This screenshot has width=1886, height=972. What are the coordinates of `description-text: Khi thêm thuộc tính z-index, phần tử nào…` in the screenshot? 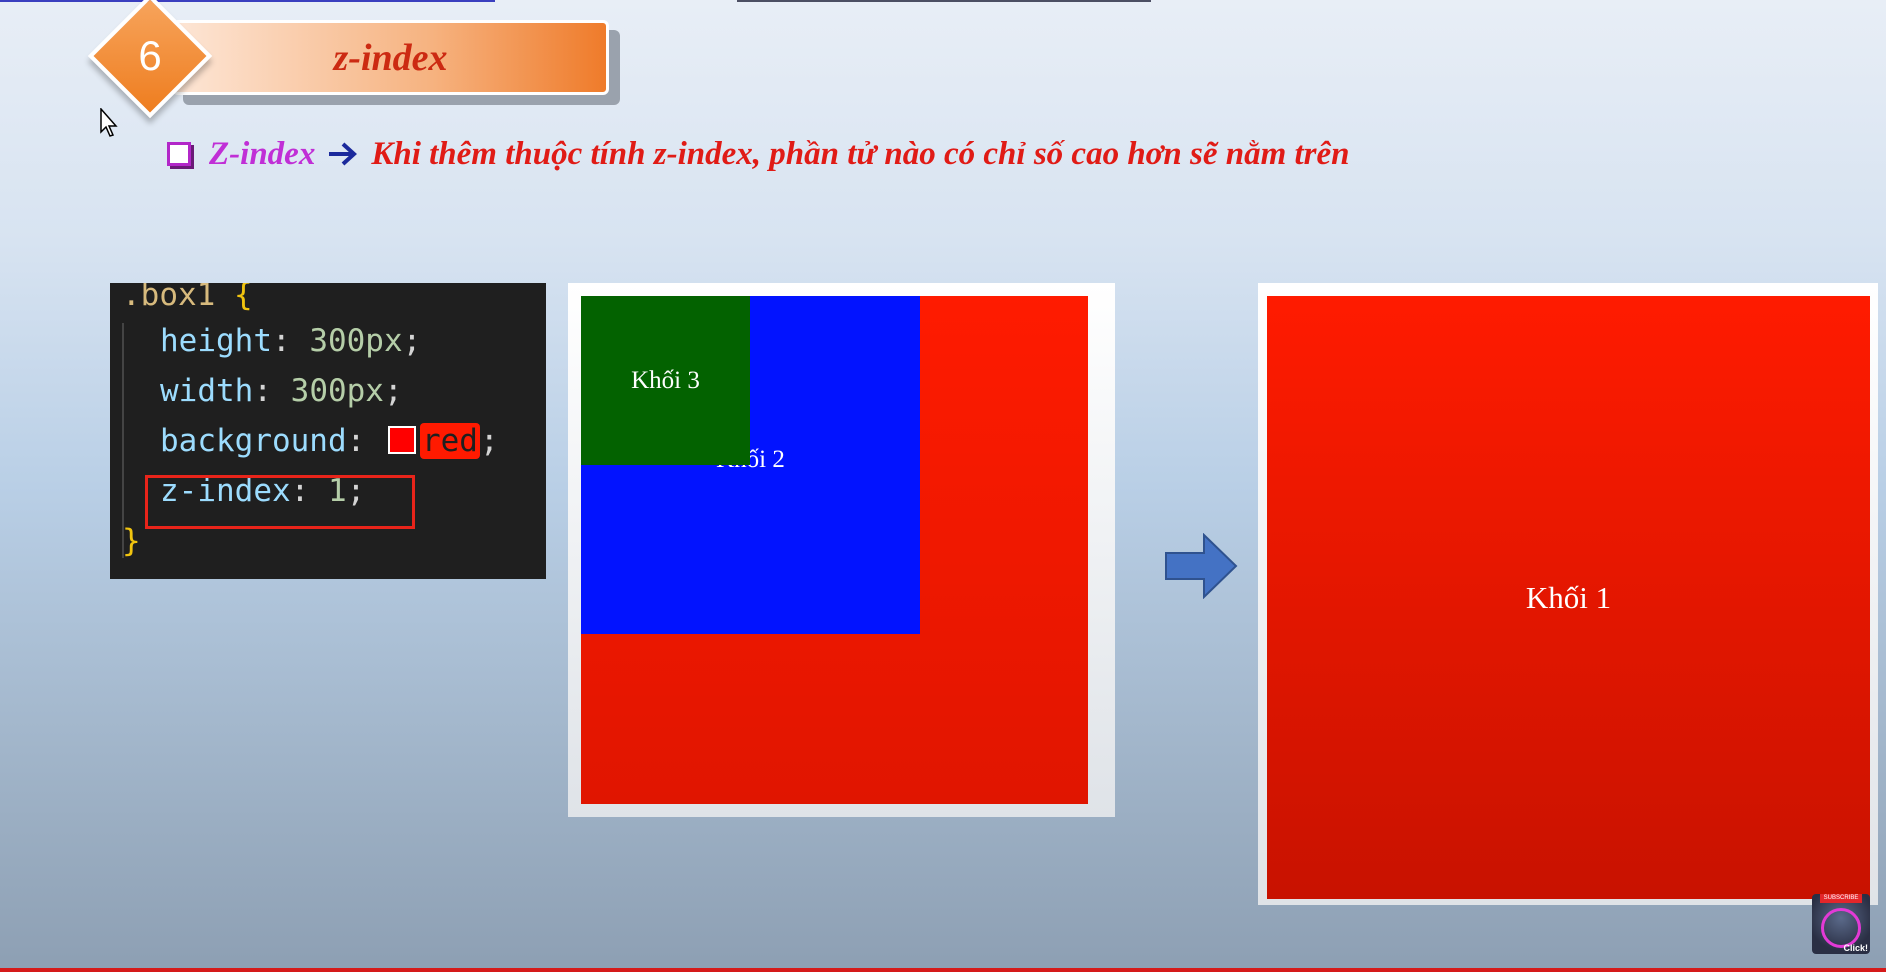 It's located at (860, 153).